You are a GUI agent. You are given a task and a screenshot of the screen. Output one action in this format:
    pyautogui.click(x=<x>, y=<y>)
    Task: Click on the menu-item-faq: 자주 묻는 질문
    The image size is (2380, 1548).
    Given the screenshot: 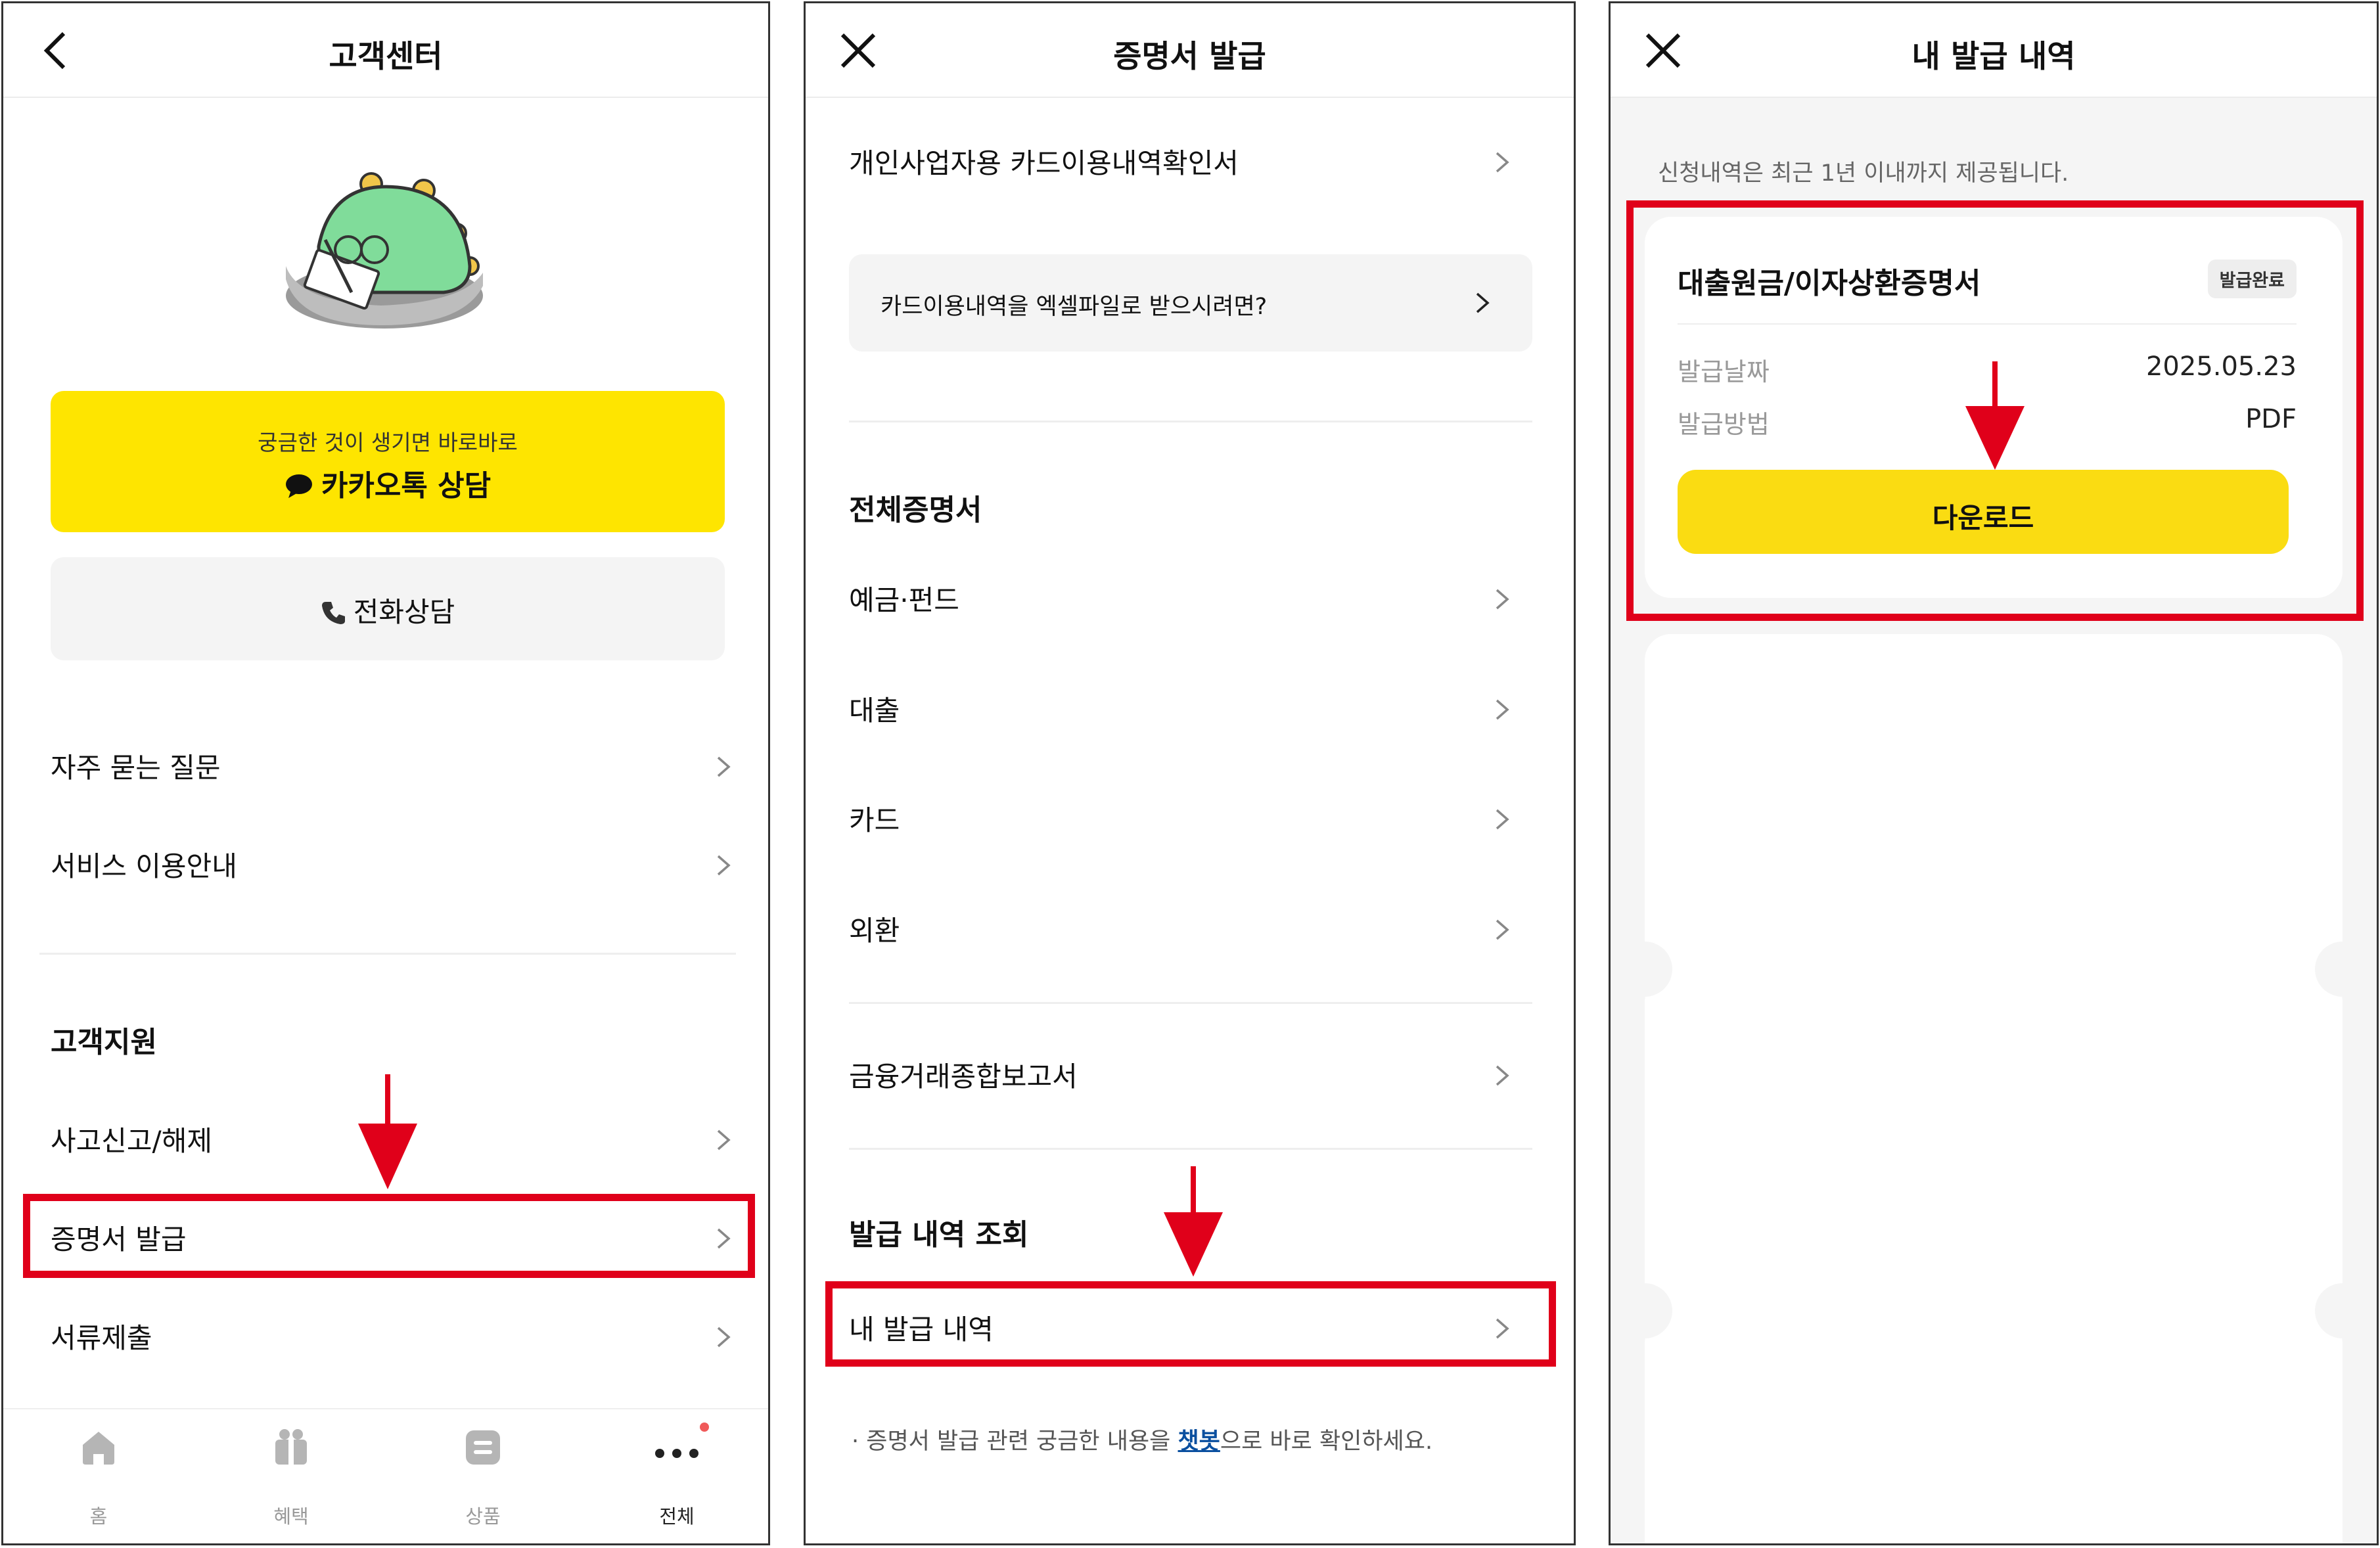 What is the action you would take?
    pyautogui.click(x=392, y=765)
    